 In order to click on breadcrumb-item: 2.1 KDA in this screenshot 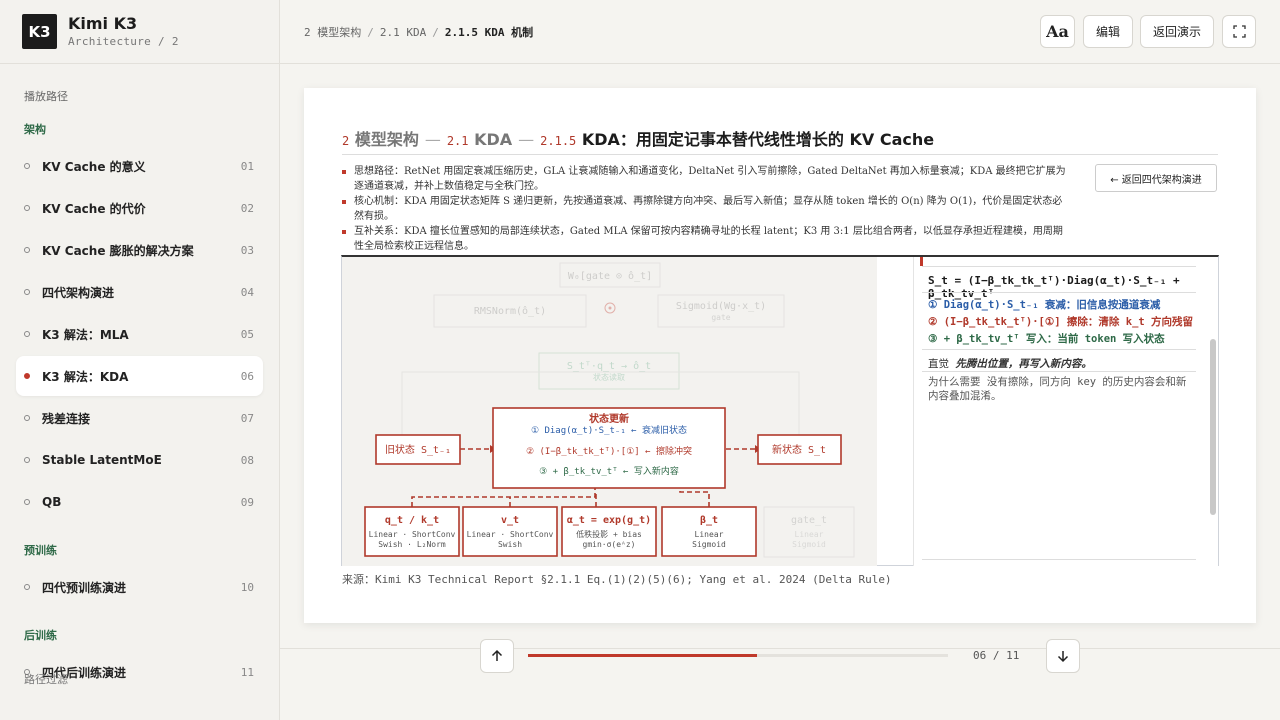, I will do `click(403, 32)`.